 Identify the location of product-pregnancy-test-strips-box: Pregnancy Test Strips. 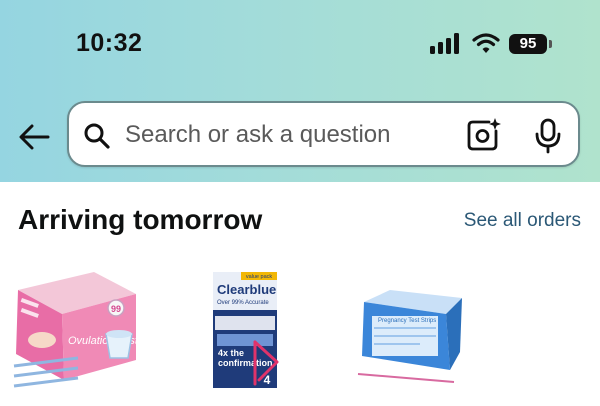
(415, 334).